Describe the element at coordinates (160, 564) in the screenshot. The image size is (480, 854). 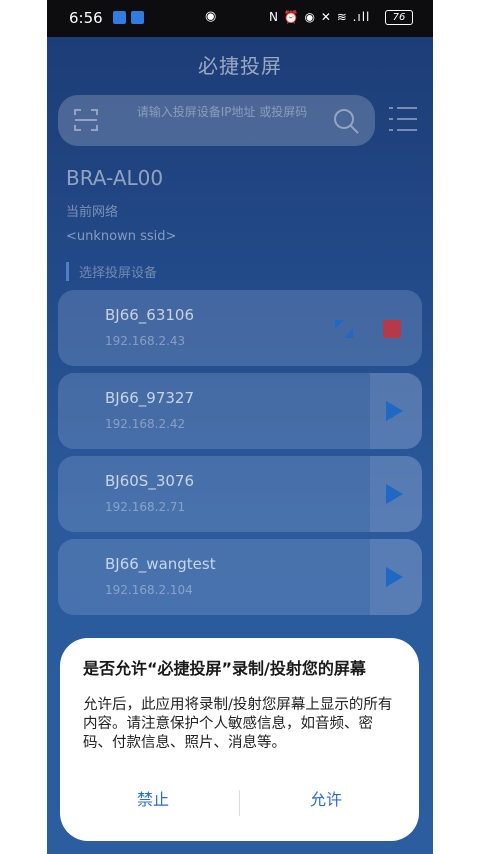
I see `device-card-name: BJ66_wangtest` at that location.